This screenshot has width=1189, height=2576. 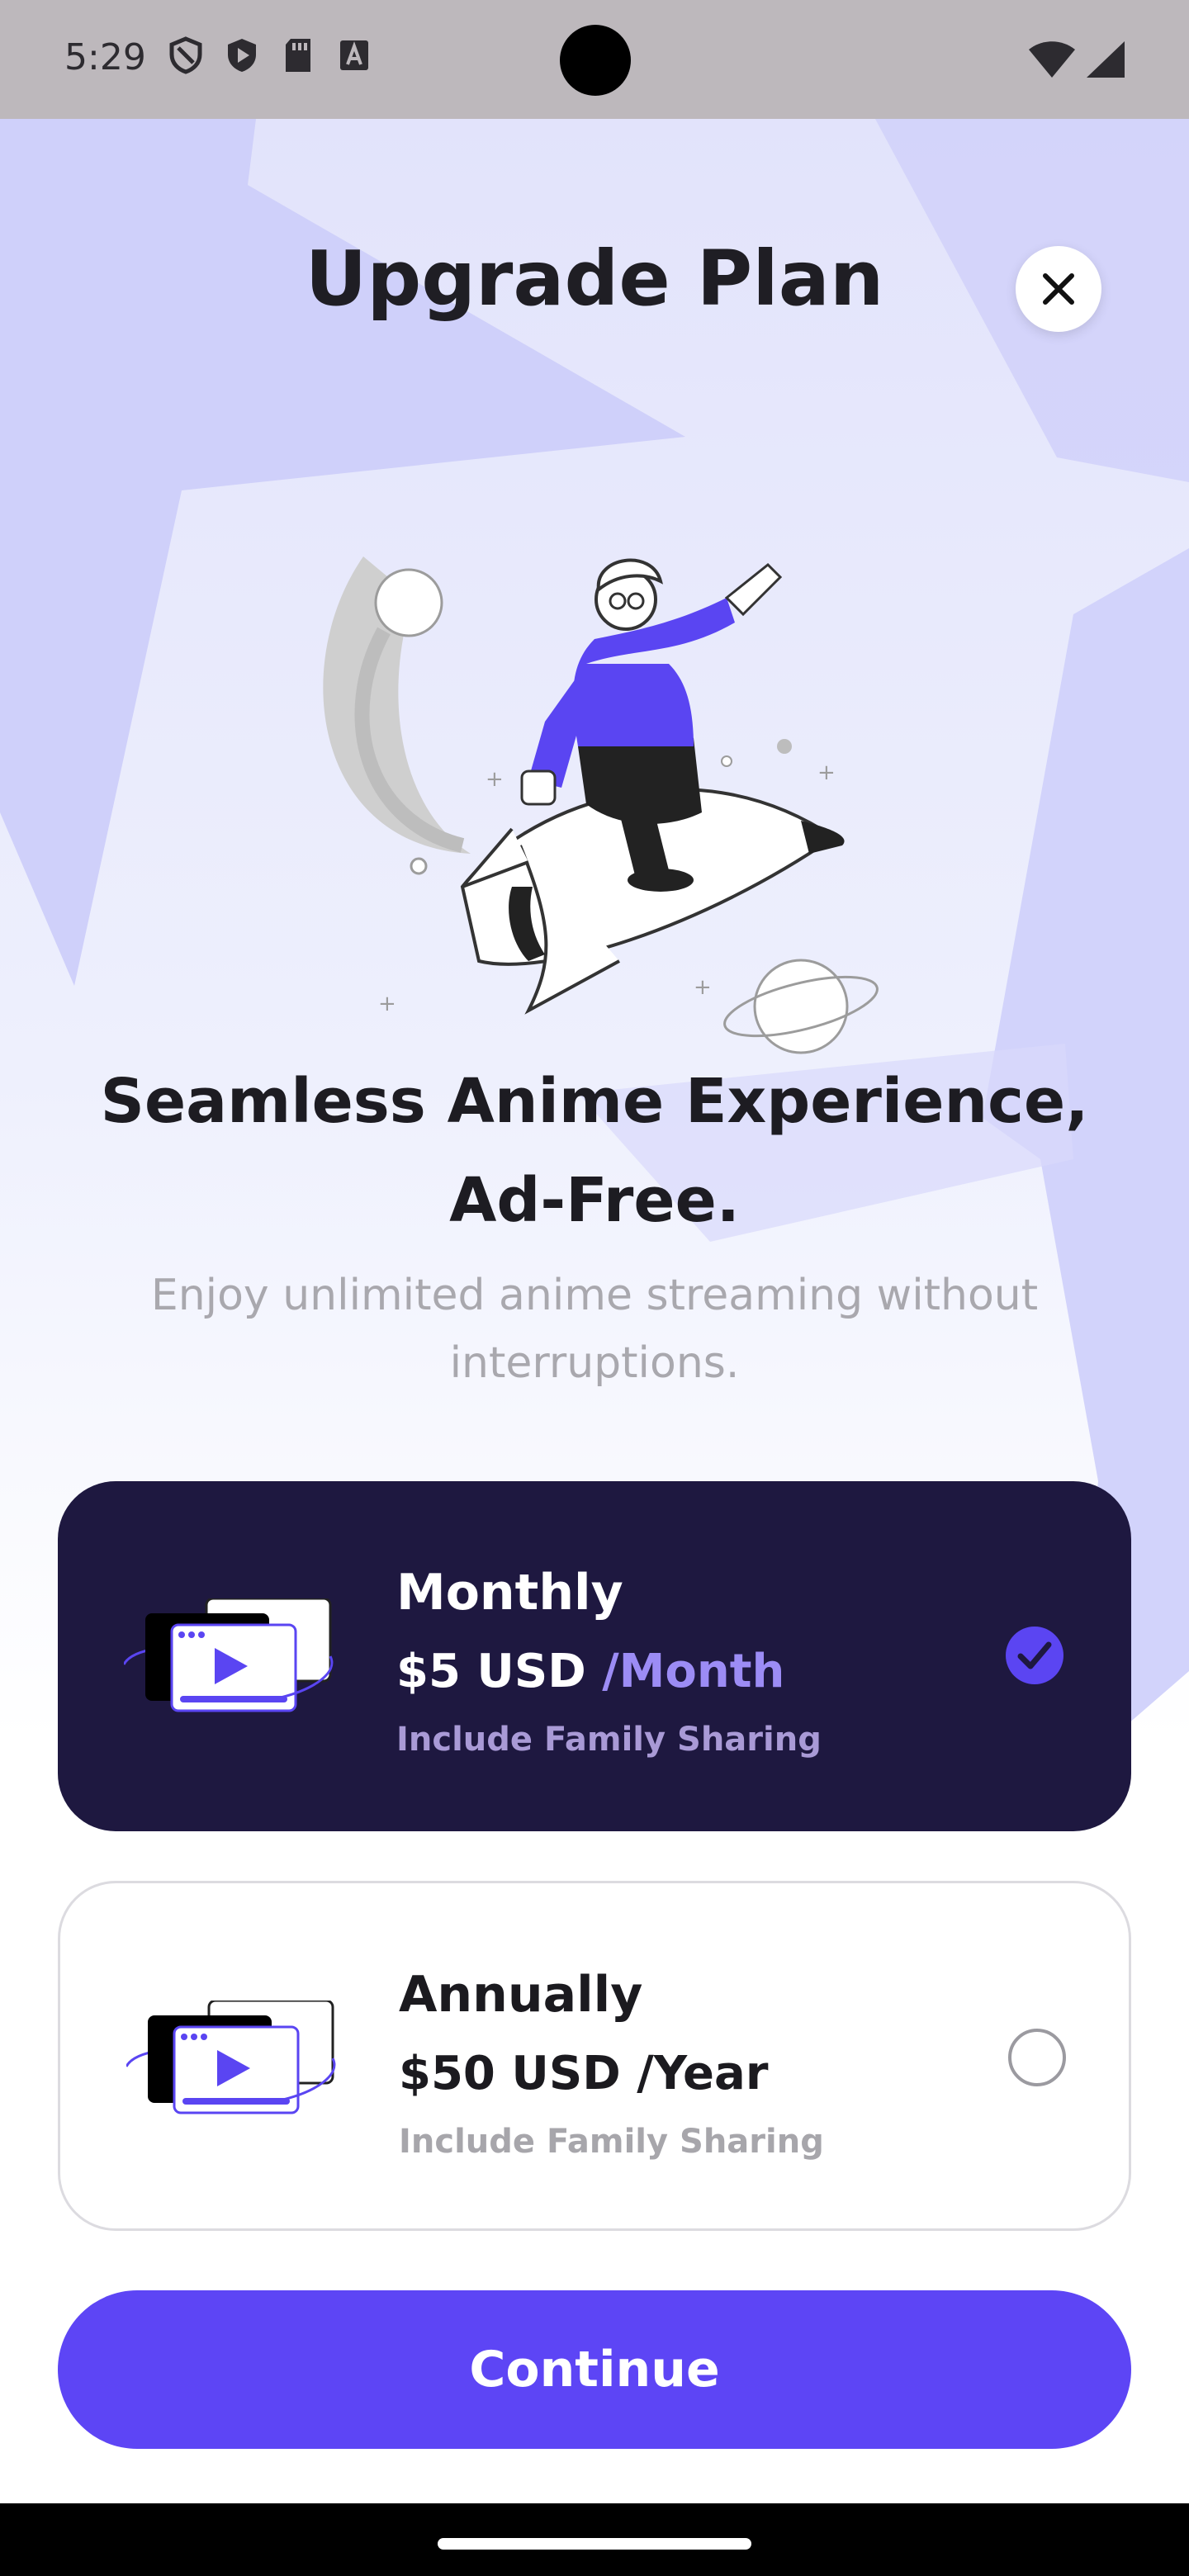 What do you see at coordinates (594, 1151) in the screenshot?
I see `headline: Seamless Anime Experience, Ad-Free.` at bounding box center [594, 1151].